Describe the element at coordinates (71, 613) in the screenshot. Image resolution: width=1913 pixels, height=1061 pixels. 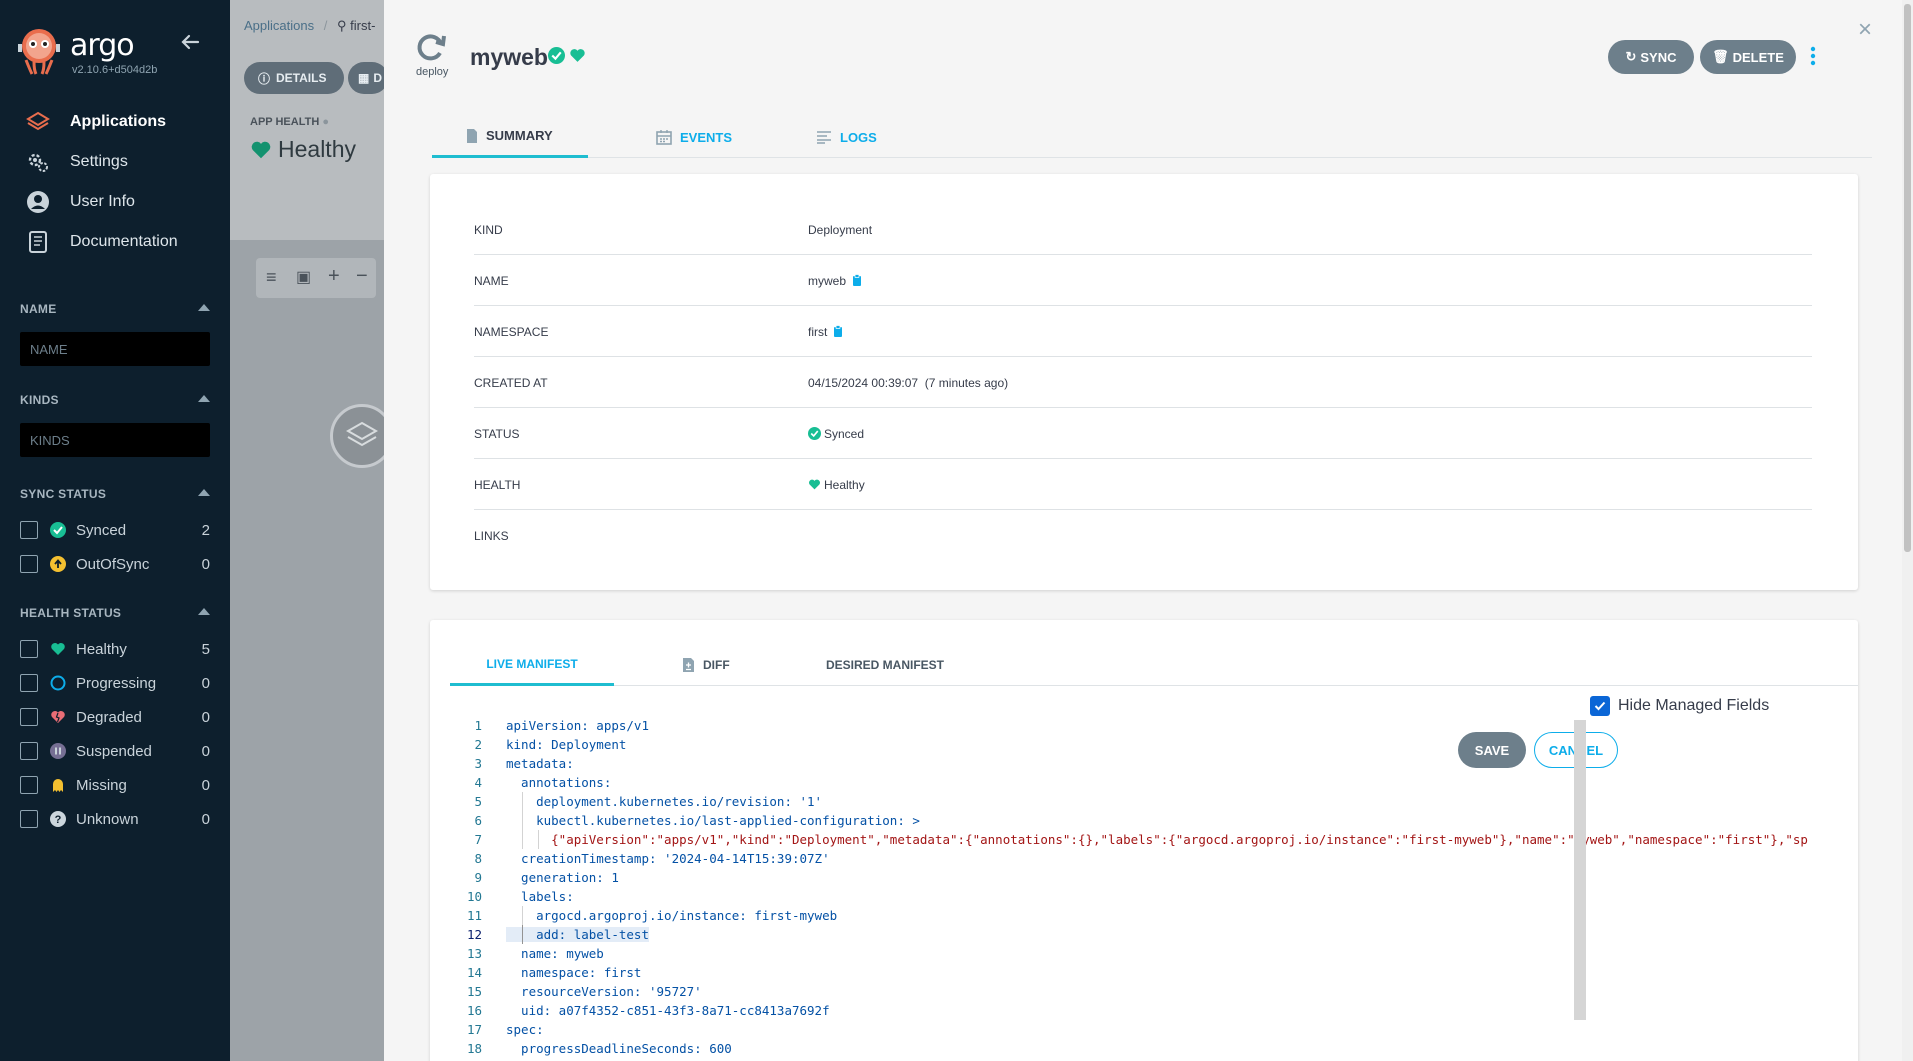
I see `health-status-title: HEALTH STATUS` at that location.